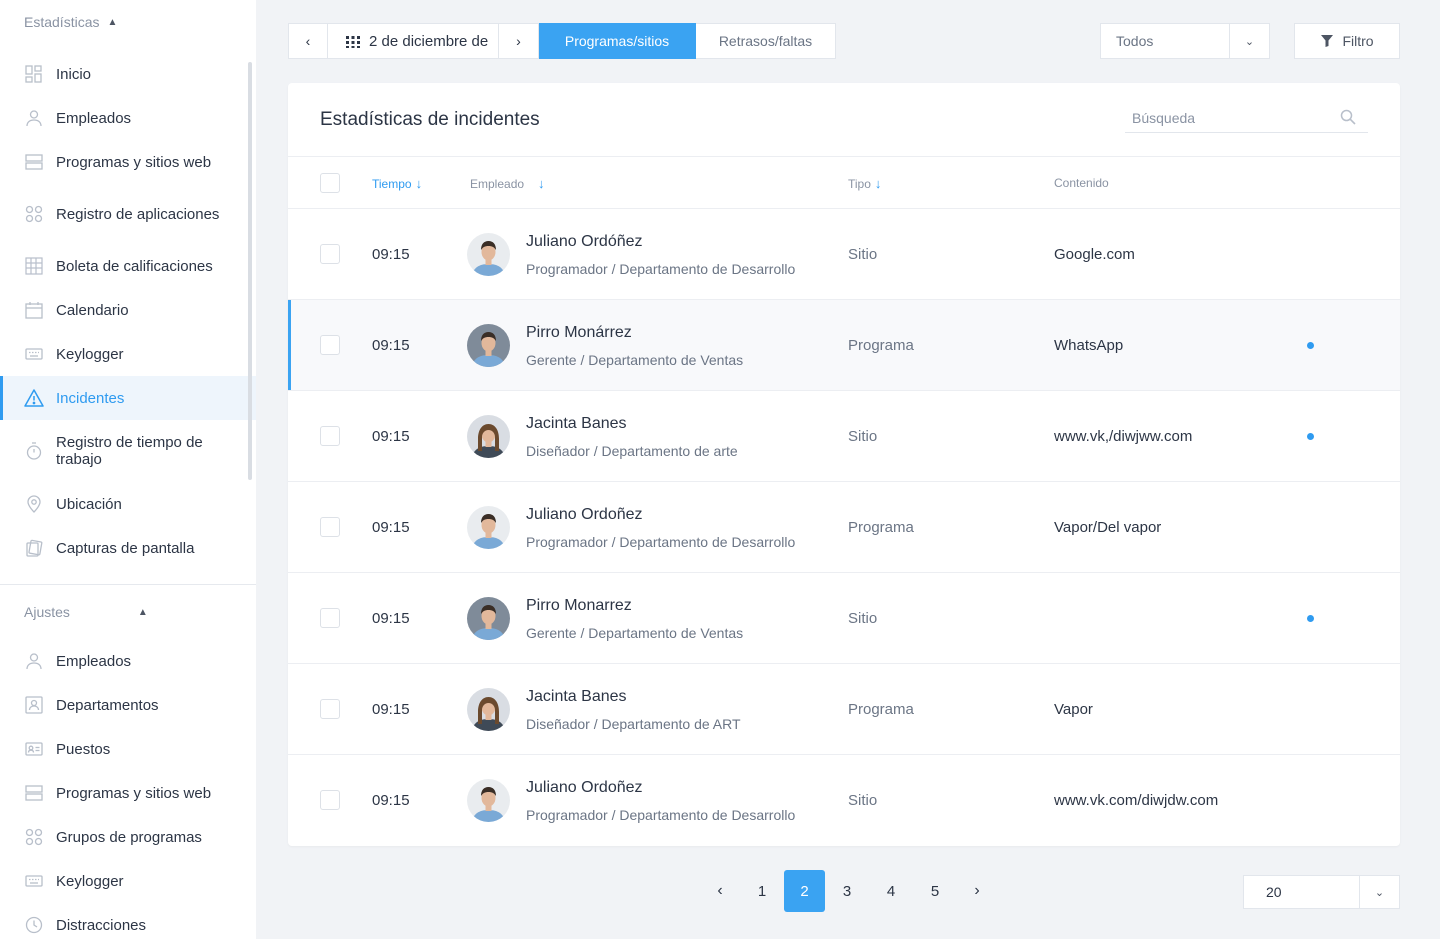 The height and width of the screenshot is (939, 1440). I want to click on stats-section-header: Estadísticas ▲, so click(128, 22).